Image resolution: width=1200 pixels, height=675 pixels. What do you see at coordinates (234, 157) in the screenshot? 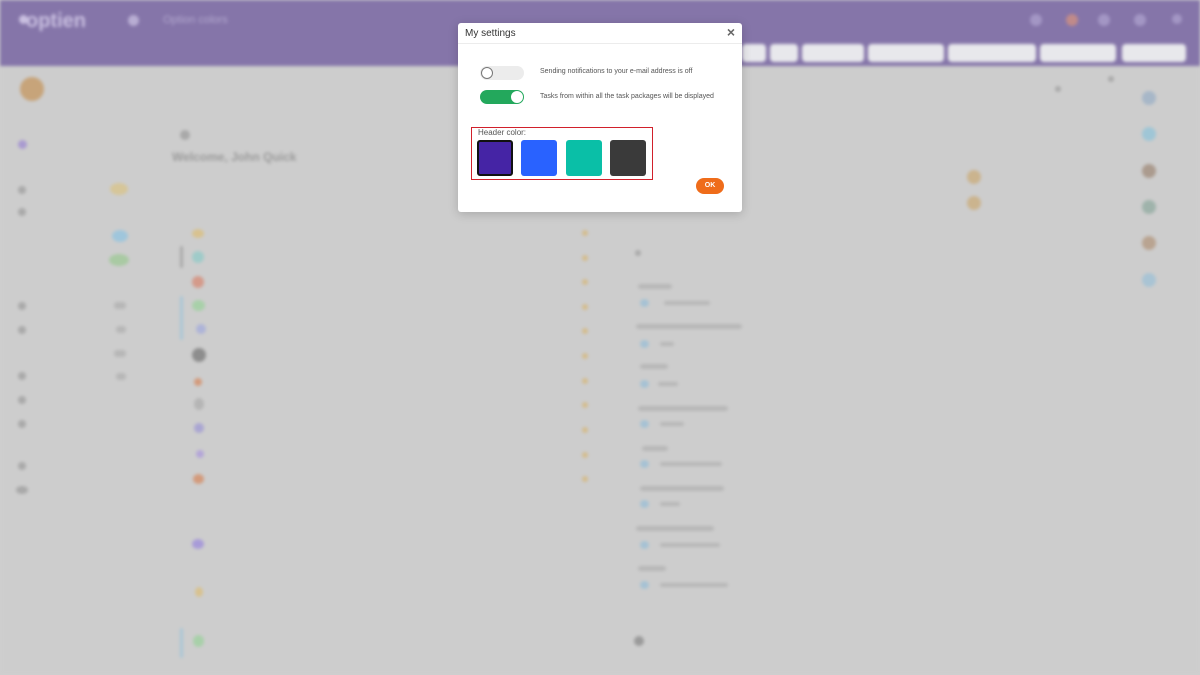
I see `welcome-heading: Welcome, John Quick` at bounding box center [234, 157].